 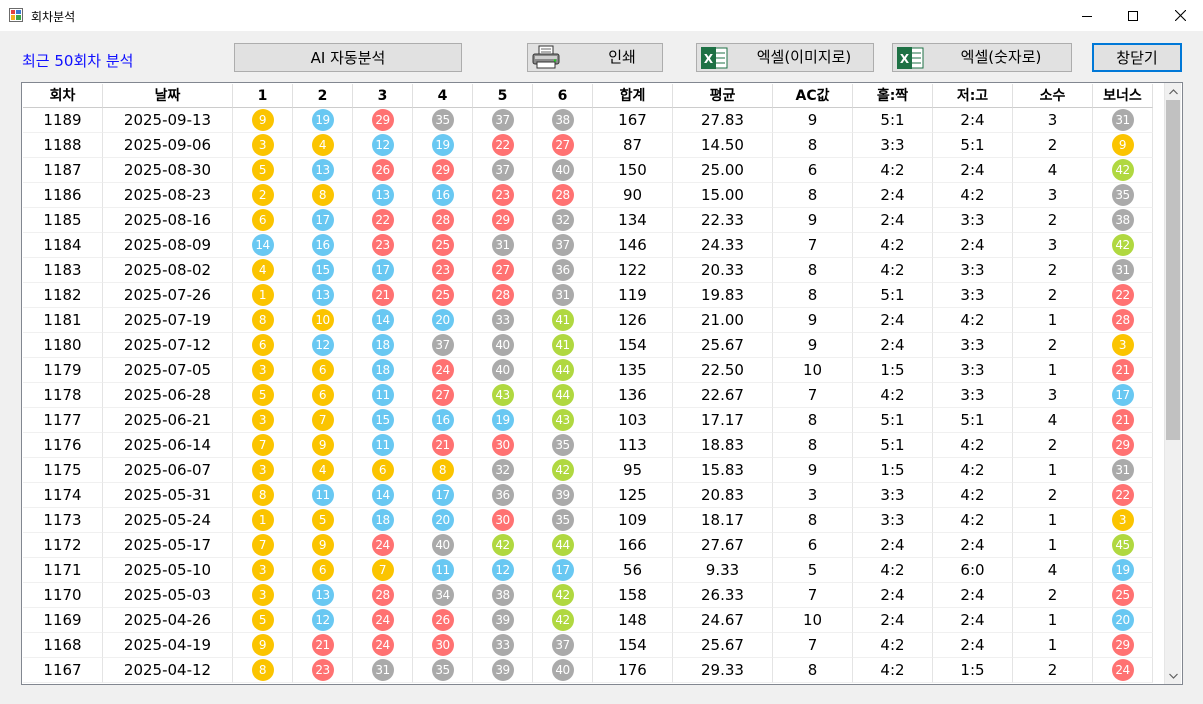 What do you see at coordinates (563, 320) in the screenshot?
I see `cell-n6: 41` at bounding box center [563, 320].